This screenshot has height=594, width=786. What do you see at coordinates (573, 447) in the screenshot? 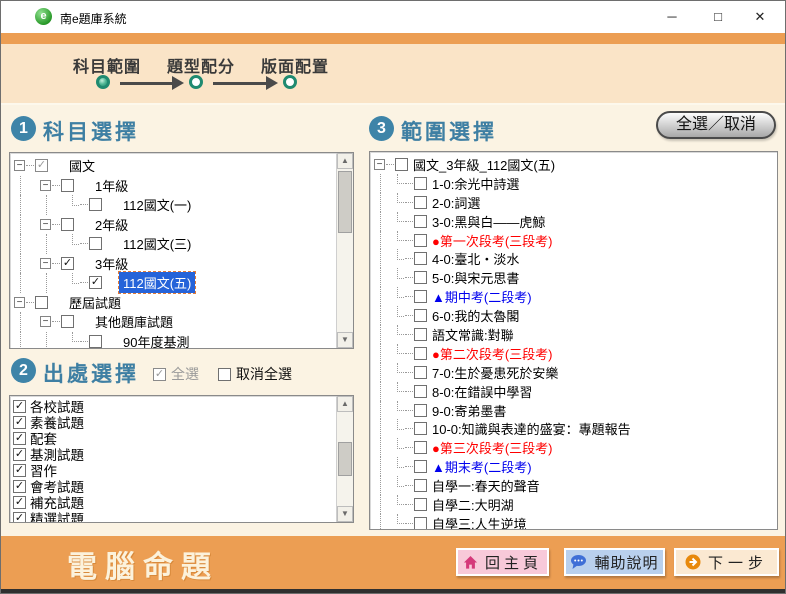
I see `tree-item: ✓●第三次段考(三段考)` at bounding box center [573, 447].